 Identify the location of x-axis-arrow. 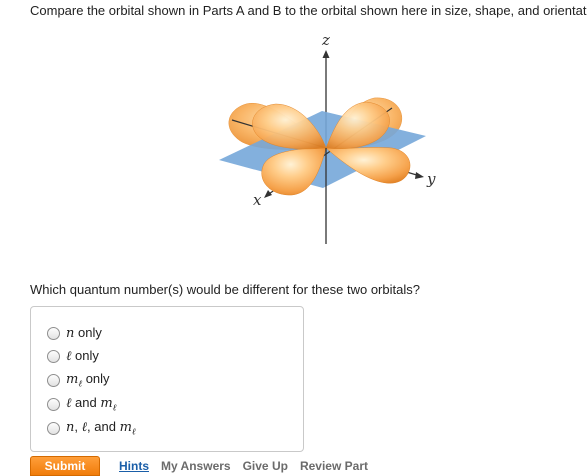
(268, 194).